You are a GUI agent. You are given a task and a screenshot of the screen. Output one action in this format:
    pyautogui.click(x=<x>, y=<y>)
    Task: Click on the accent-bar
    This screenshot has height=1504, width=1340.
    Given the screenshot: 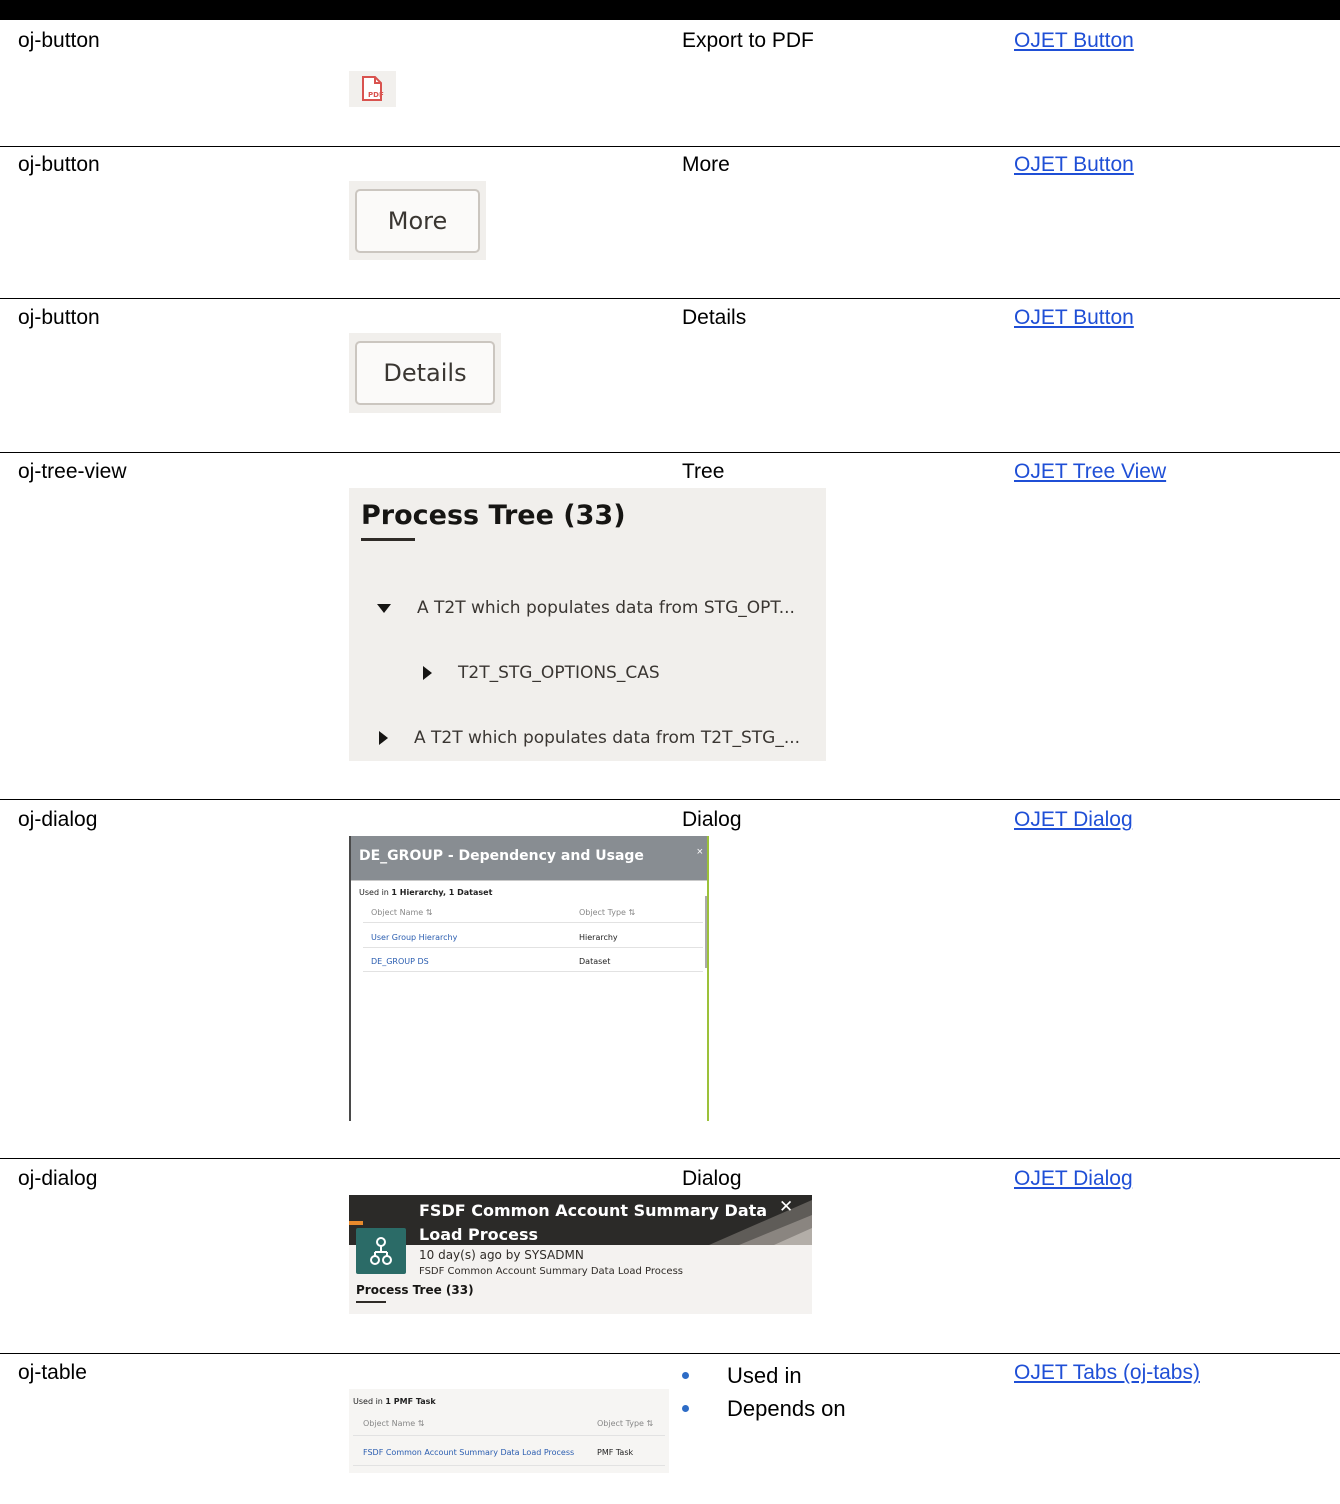 What is the action you would take?
    pyautogui.click(x=356, y=1223)
    